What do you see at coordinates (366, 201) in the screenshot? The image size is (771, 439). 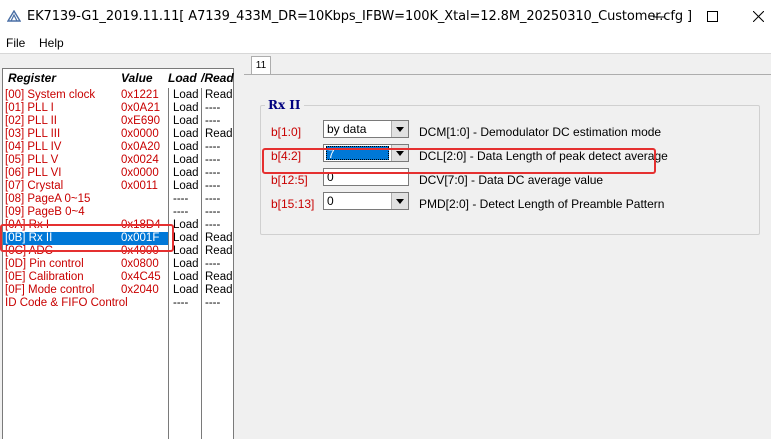 I see `pmd-combo: 0` at bounding box center [366, 201].